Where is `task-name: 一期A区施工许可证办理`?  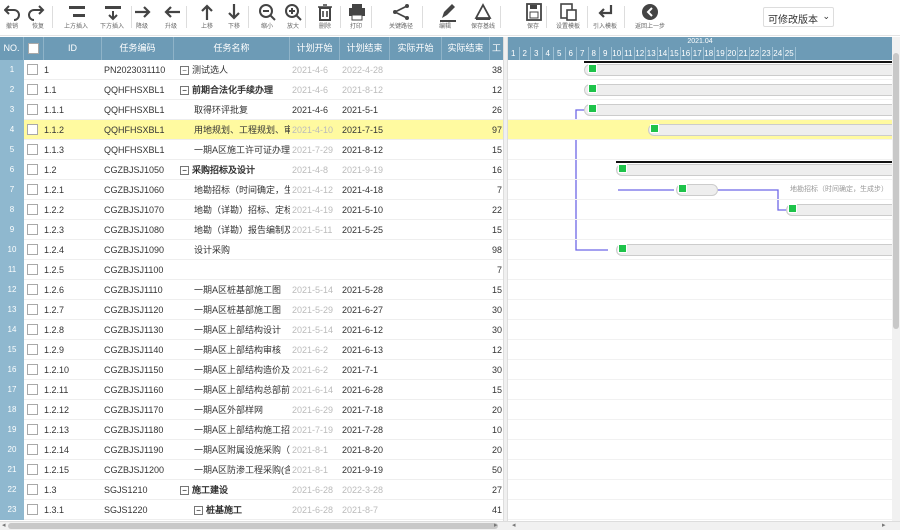 task-name: 一期A区施工许可证办理 is located at coordinates (233, 150).